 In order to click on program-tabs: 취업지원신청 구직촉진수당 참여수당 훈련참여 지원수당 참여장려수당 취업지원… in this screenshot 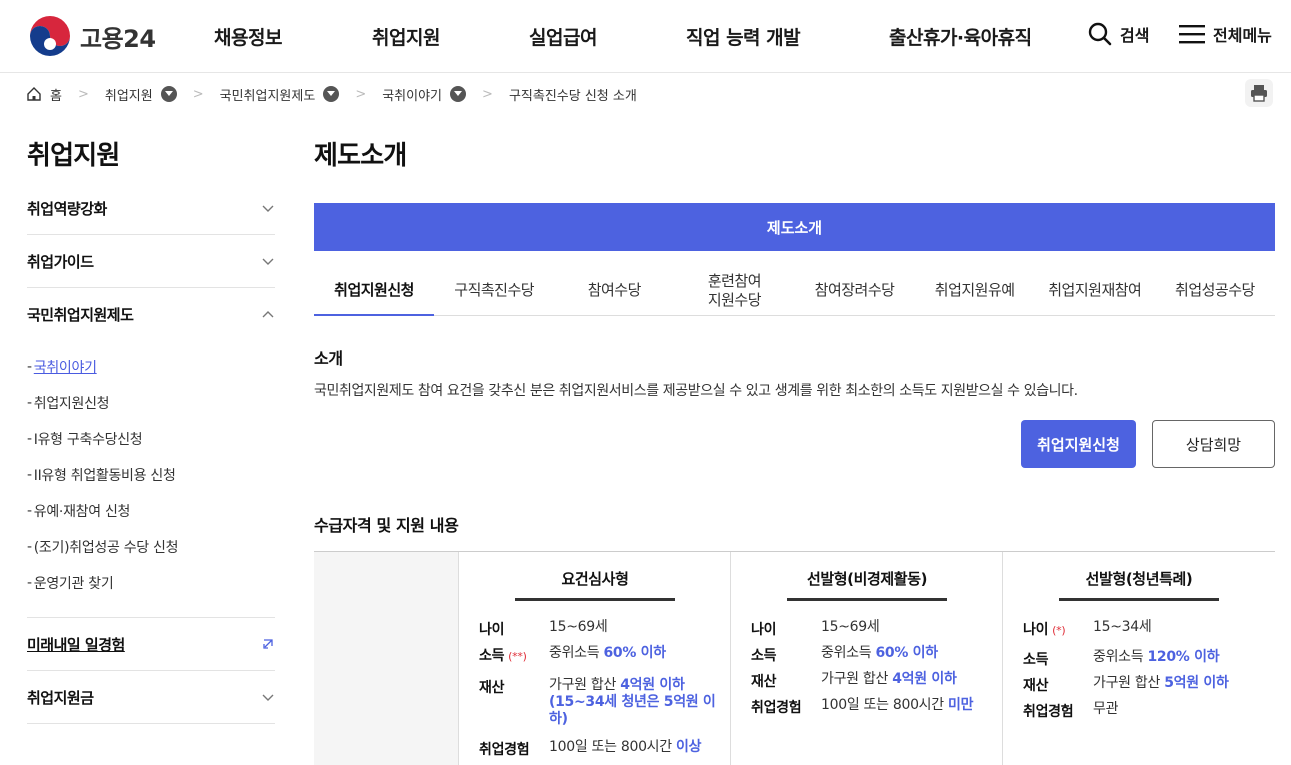, I will do `click(794, 291)`.